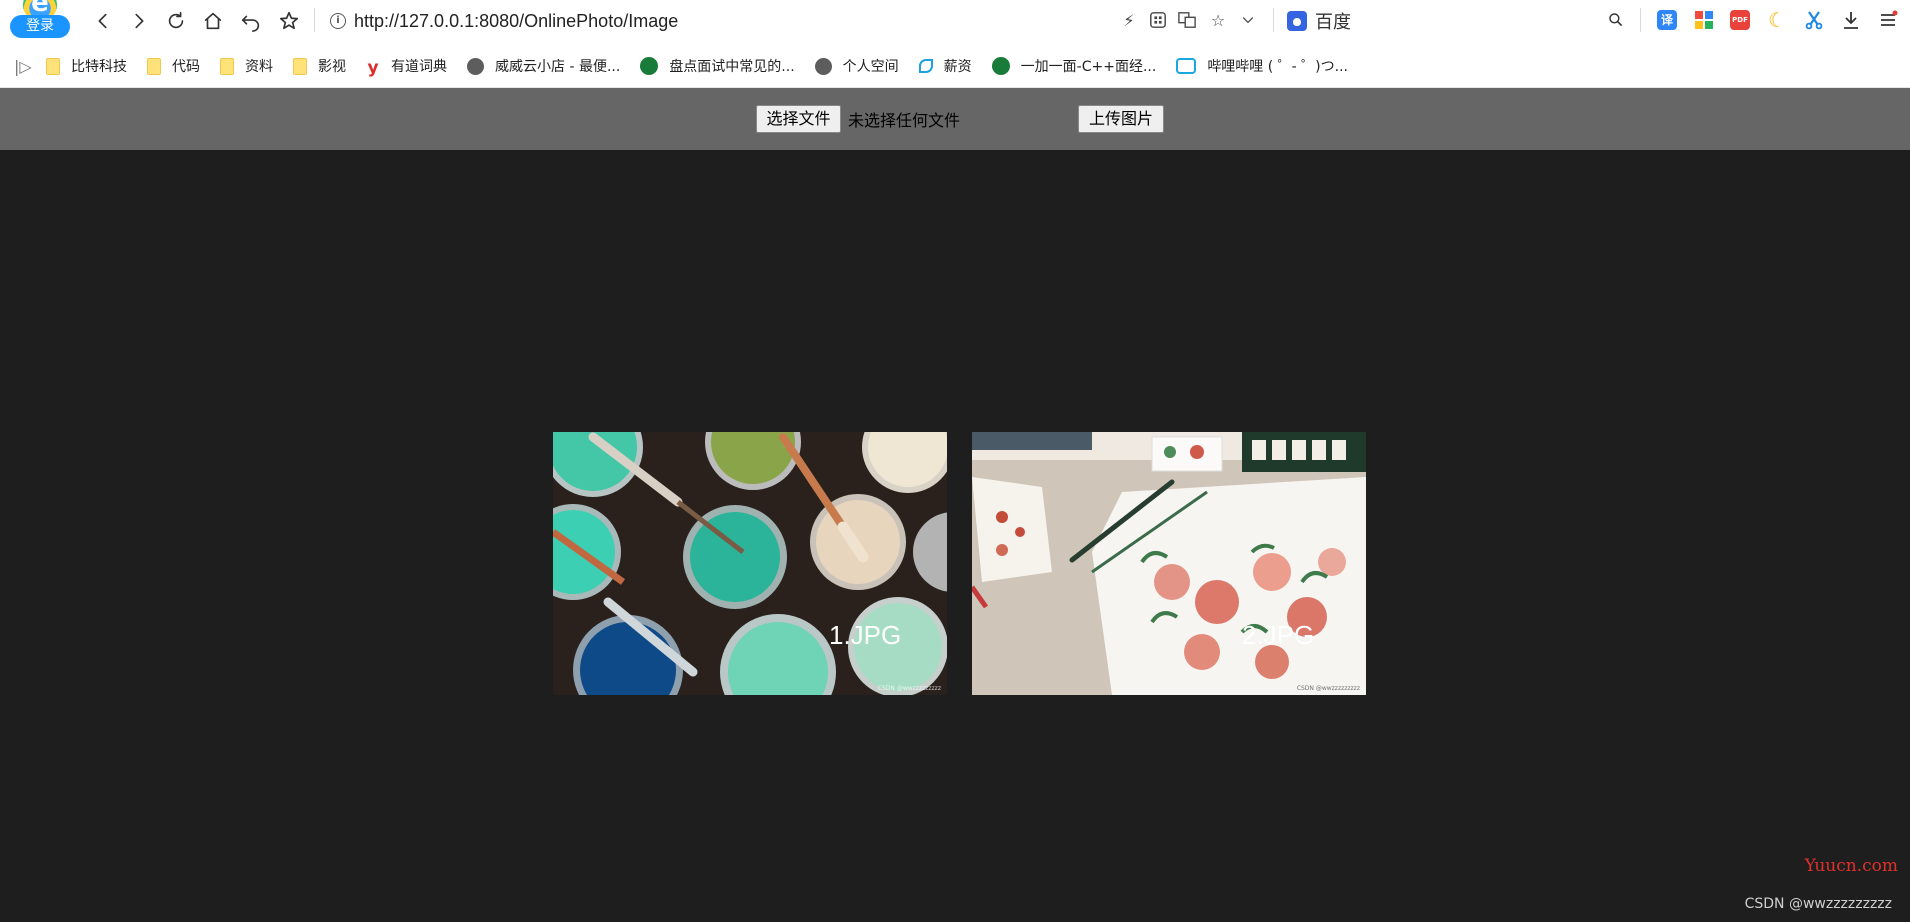 The image size is (1910, 922). What do you see at coordinates (1333, 22) in the screenshot?
I see `search-engine-label: 百度` at bounding box center [1333, 22].